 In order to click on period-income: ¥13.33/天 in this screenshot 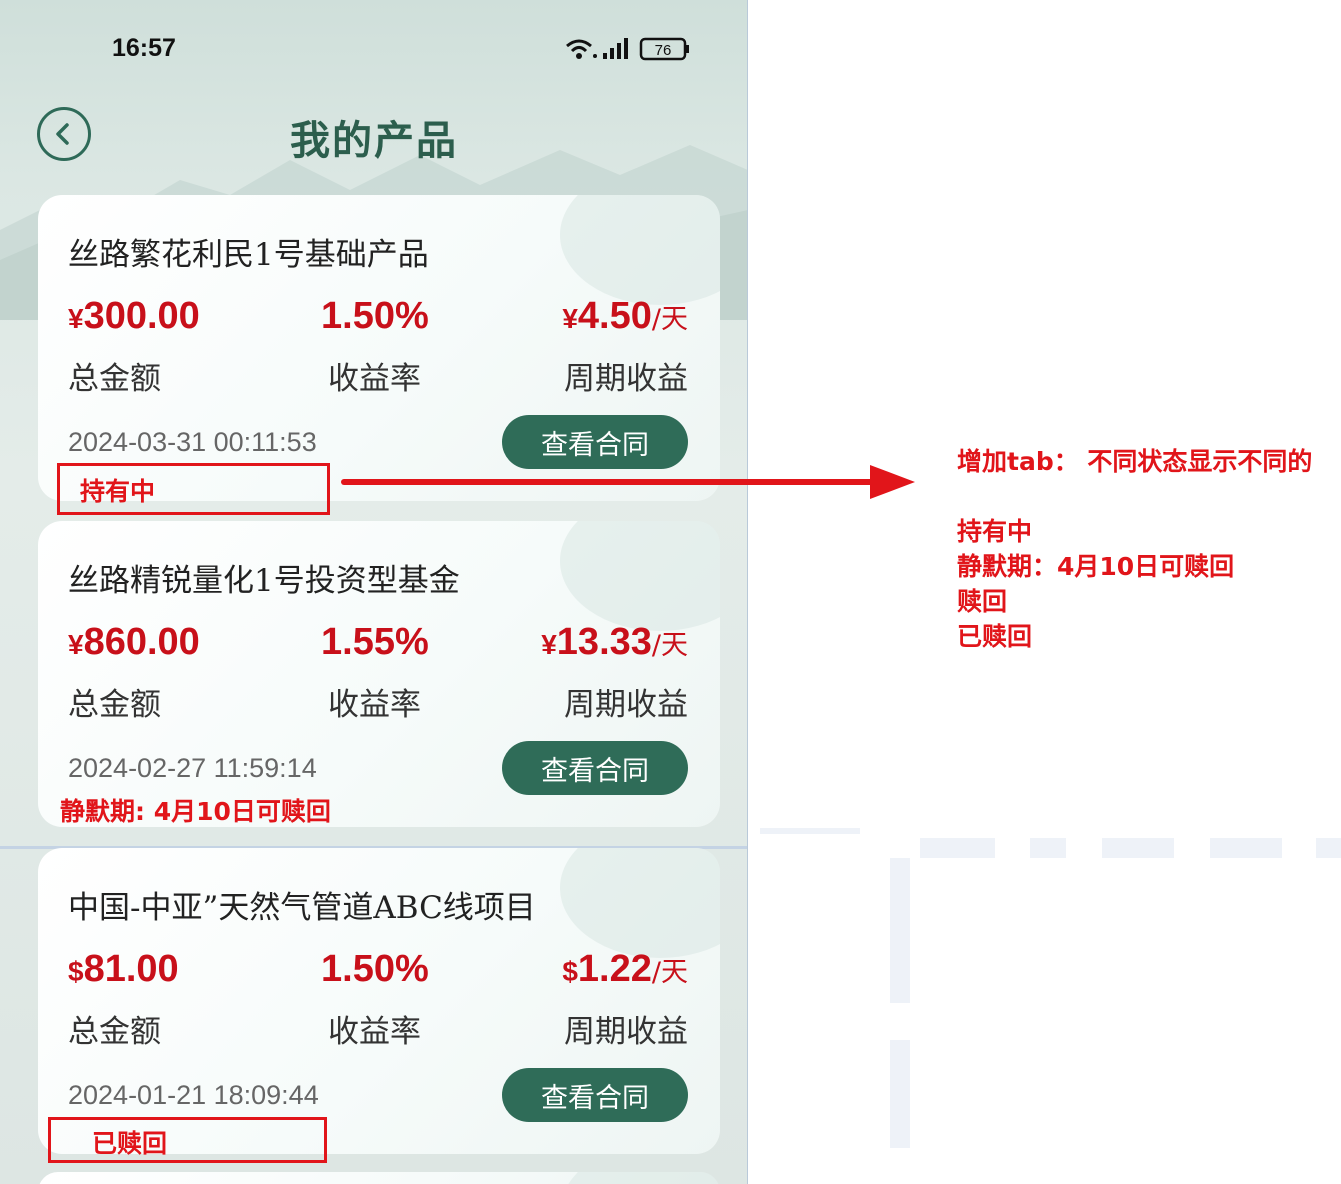, I will do `click(614, 642)`.